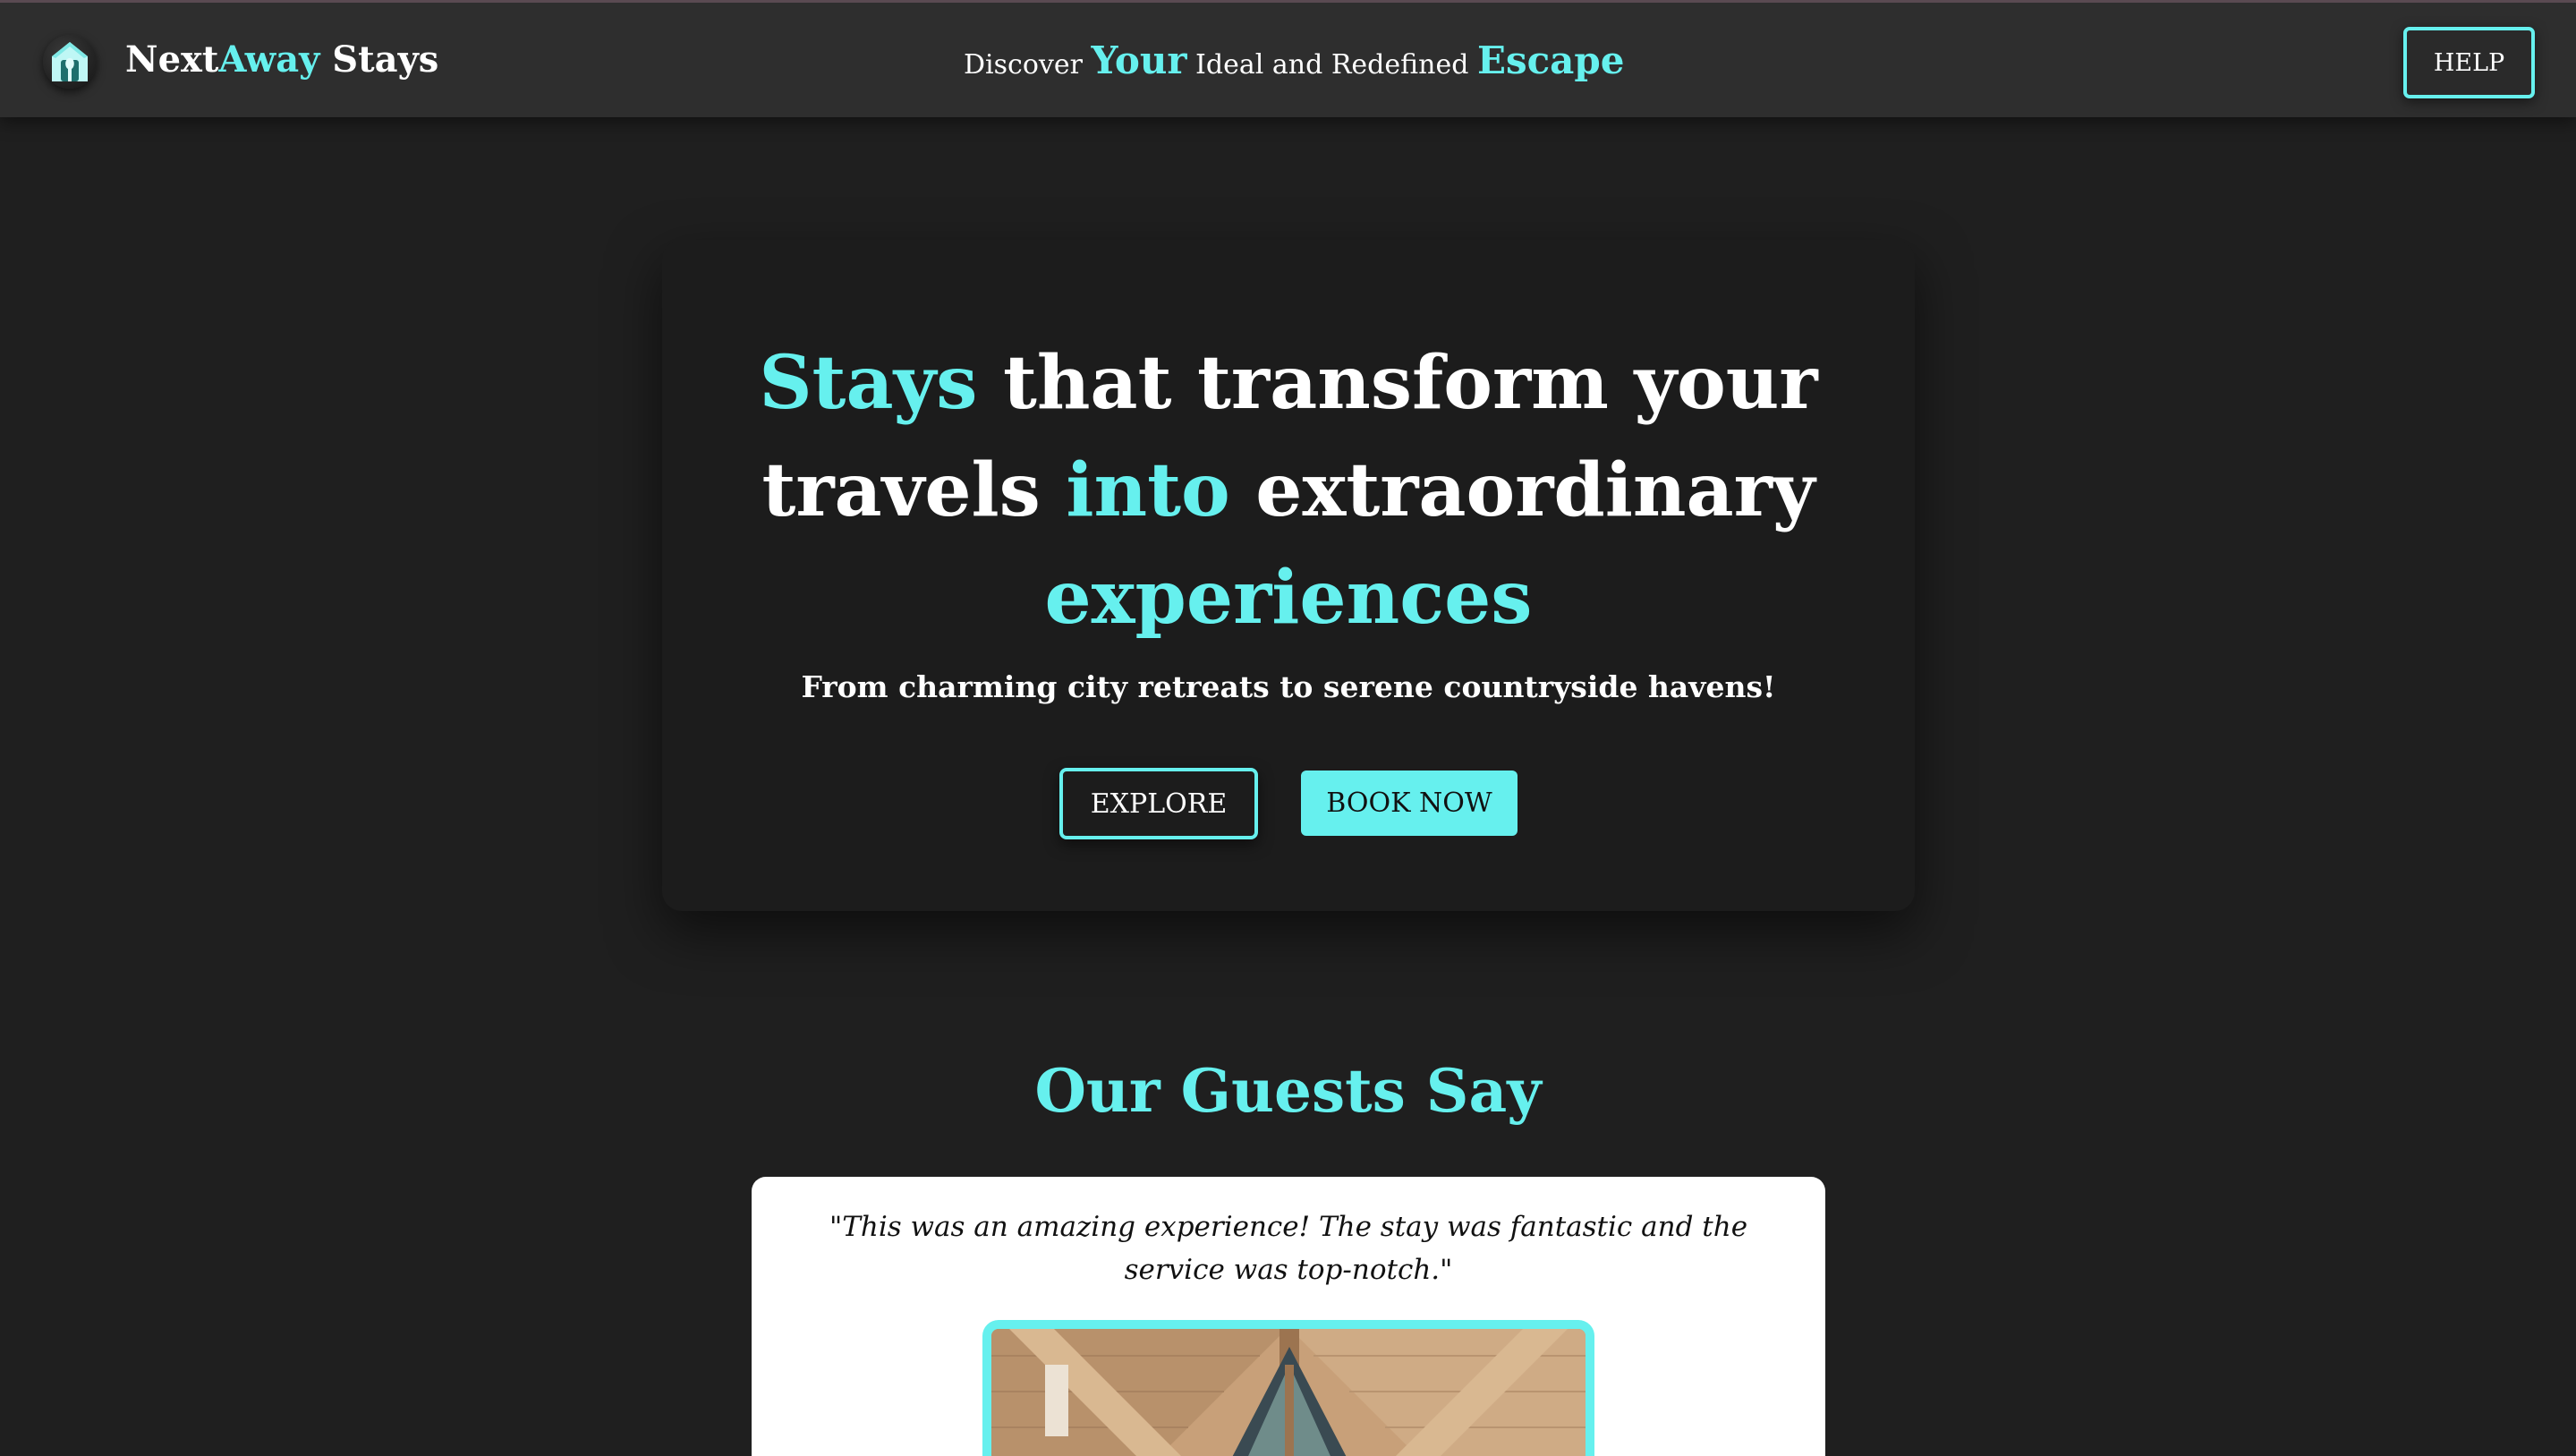 The image size is (2576, 1456). Describe the element at coordinates (379, 60) in the screenshot. I see `brand-part-stays: Stays` at that location.